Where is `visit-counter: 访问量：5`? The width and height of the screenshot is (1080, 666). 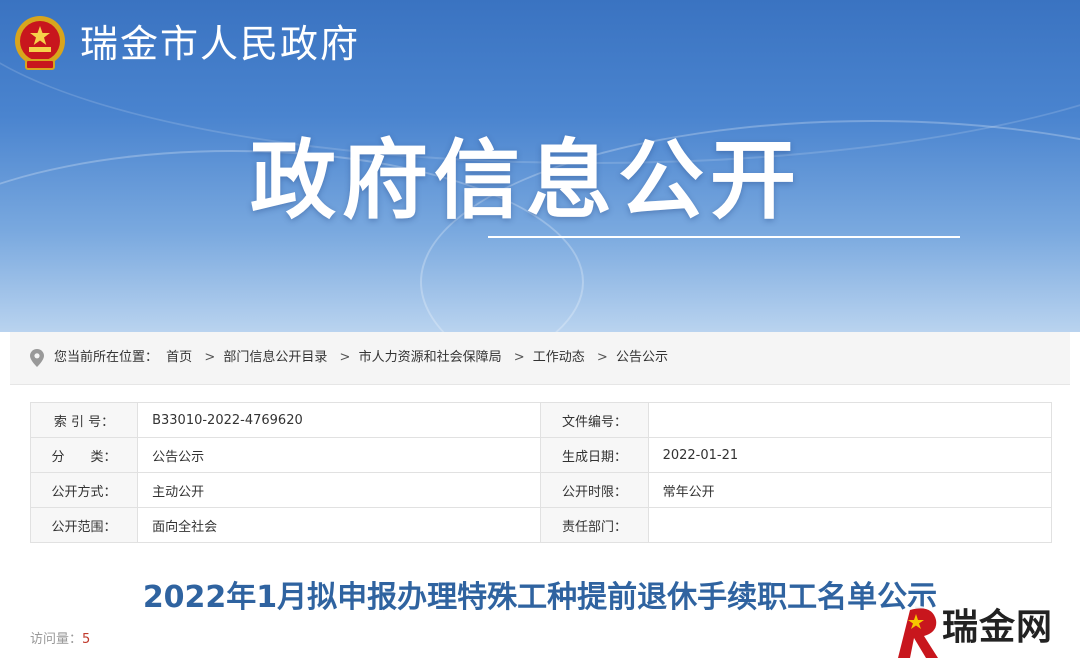
visit-counter: 访问量：5 is located at coordinates (60, 640).